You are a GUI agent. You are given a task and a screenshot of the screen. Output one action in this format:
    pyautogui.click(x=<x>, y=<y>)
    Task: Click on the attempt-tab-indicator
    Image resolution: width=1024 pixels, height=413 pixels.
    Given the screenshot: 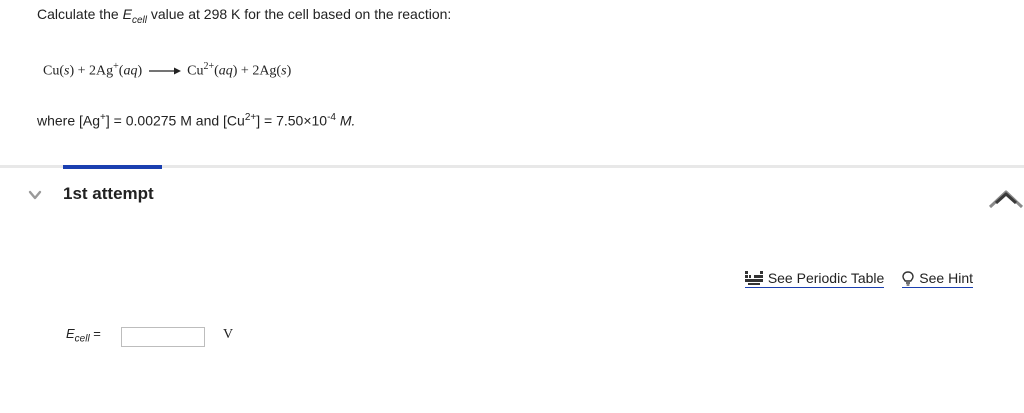 What is the action you would take?
    pyautogui.click(x=112, y=167)
    